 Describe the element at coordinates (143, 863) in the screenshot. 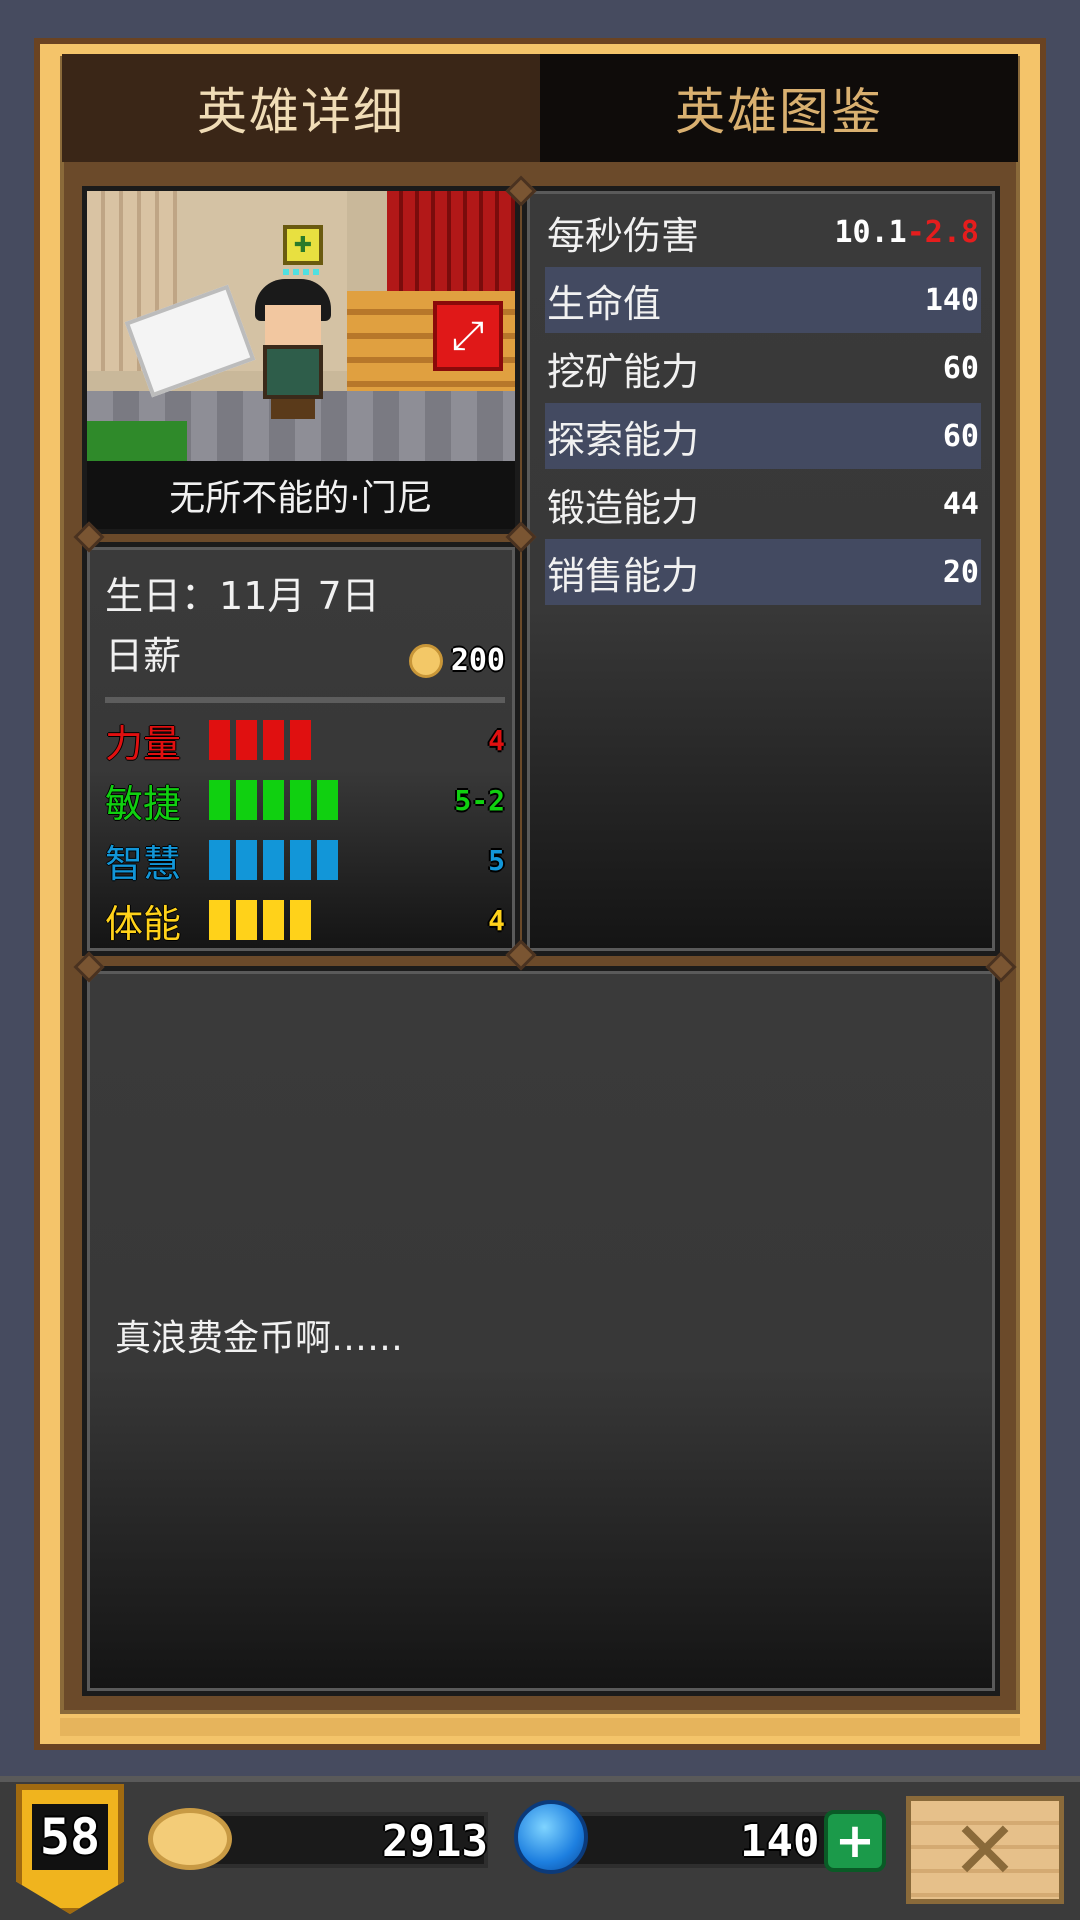

I see `attr-label: 智慧` at that location.